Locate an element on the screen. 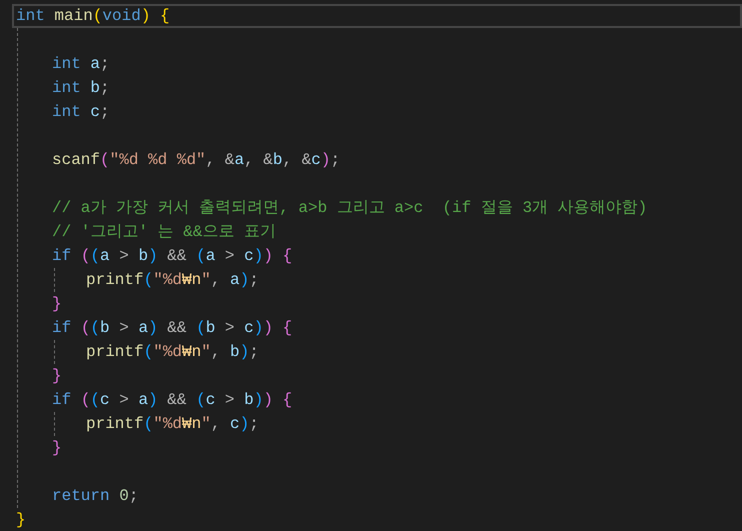 The width and height of the screenshot is (742, 531). code-line: int c; is located at coordinates (81, 112).